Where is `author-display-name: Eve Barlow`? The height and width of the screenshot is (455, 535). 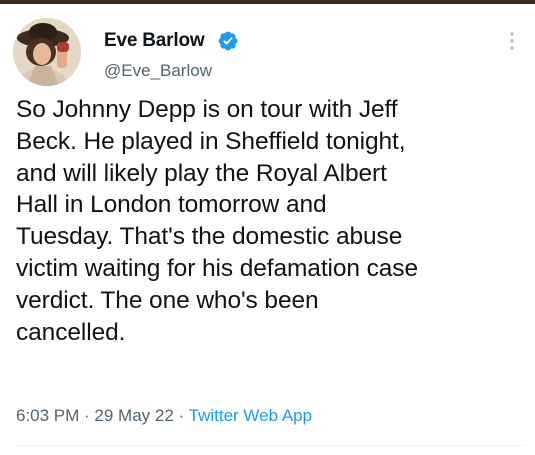 author-display-name: Eve Barlow is located at coordinates (154, 41).